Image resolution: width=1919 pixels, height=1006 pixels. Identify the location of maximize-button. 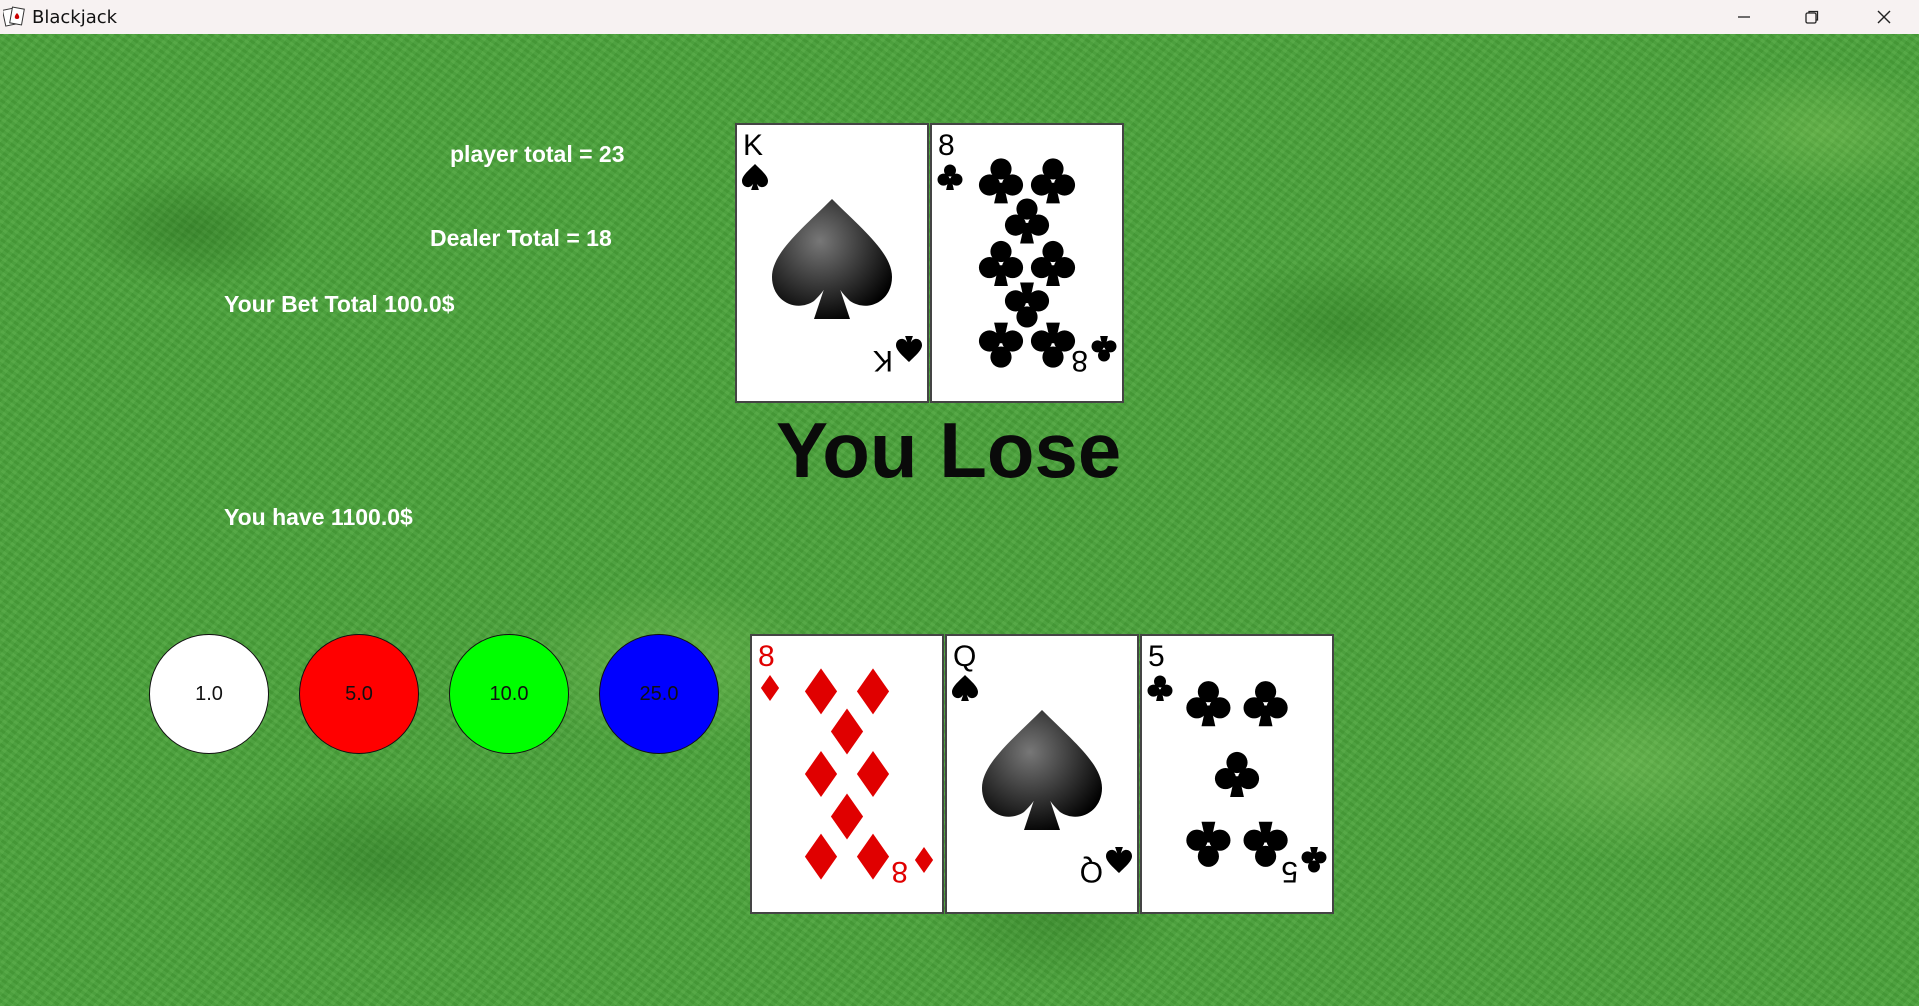
(1812, 17).